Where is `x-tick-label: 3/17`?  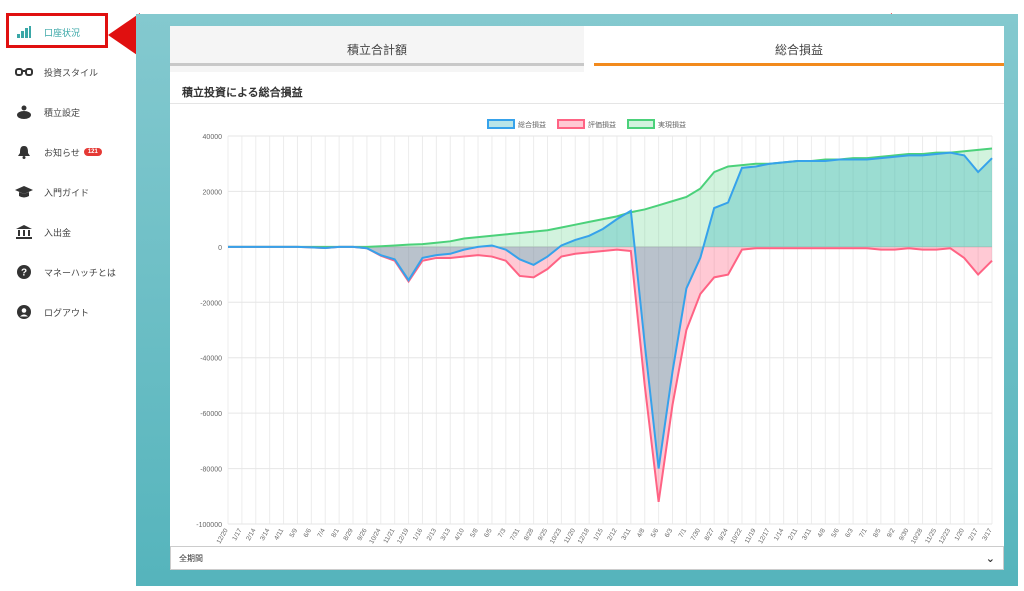
x-tick-label: 3/17 is located at coordinates (987, 534).